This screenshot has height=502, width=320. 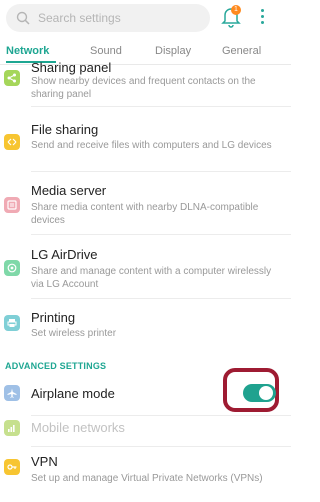 What do you see at coordinates (69, 190) in the screenshot?
I see `item-title: Media server` at bounding box center [69, 190].